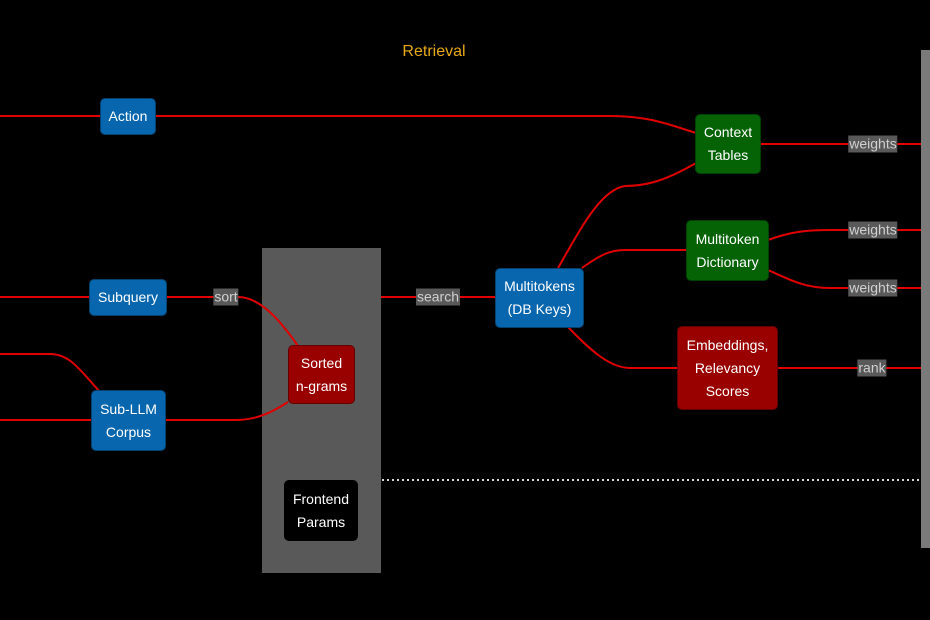 This screenshot has height=620, width=930. What do you see at coordinates (128, 297) in the screenshot?
I see `node-subquery: Subquery` at bounding box center [128, 297].